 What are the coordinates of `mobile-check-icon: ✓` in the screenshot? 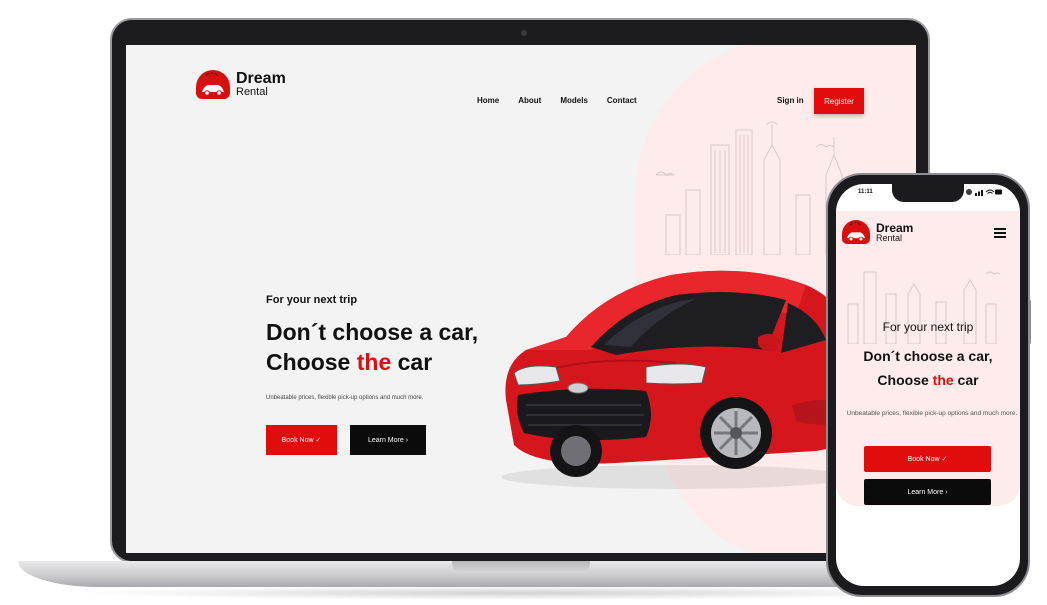 It's located at (944, 459).